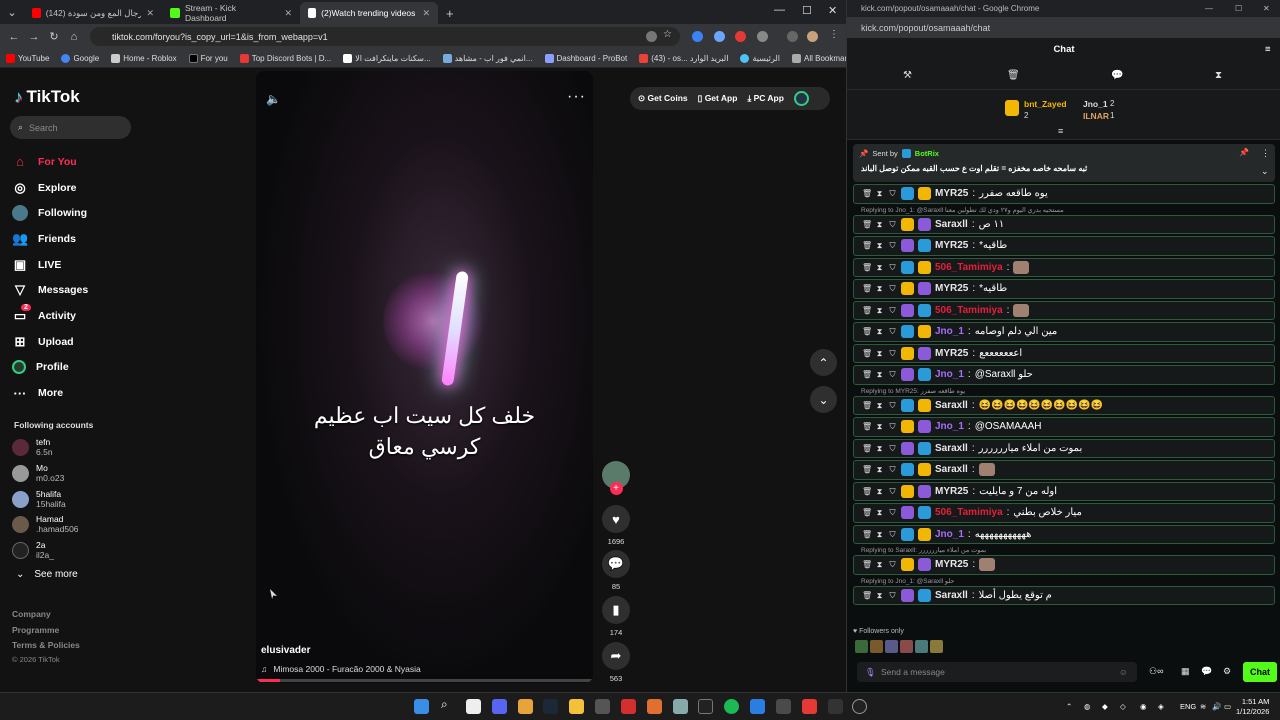 The height and width of the screenshot is (720, 1280). What do you see at coordinates (1064, 194) in the screenshot?
I see `chat-message: 🗑 ⧗ ⛉ MYR25: يوه طاقعه صفرر` at bounding box center [1064, 194].